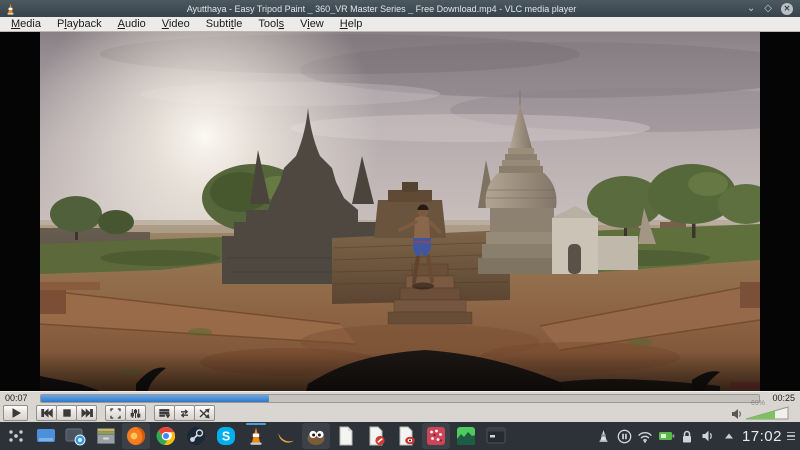 This screenshot has width=800, height=450. What do you see at coordinates (466, 436) in the screenshot?
I see `audio-wave-app-icon` at bounding box center [466, 436].